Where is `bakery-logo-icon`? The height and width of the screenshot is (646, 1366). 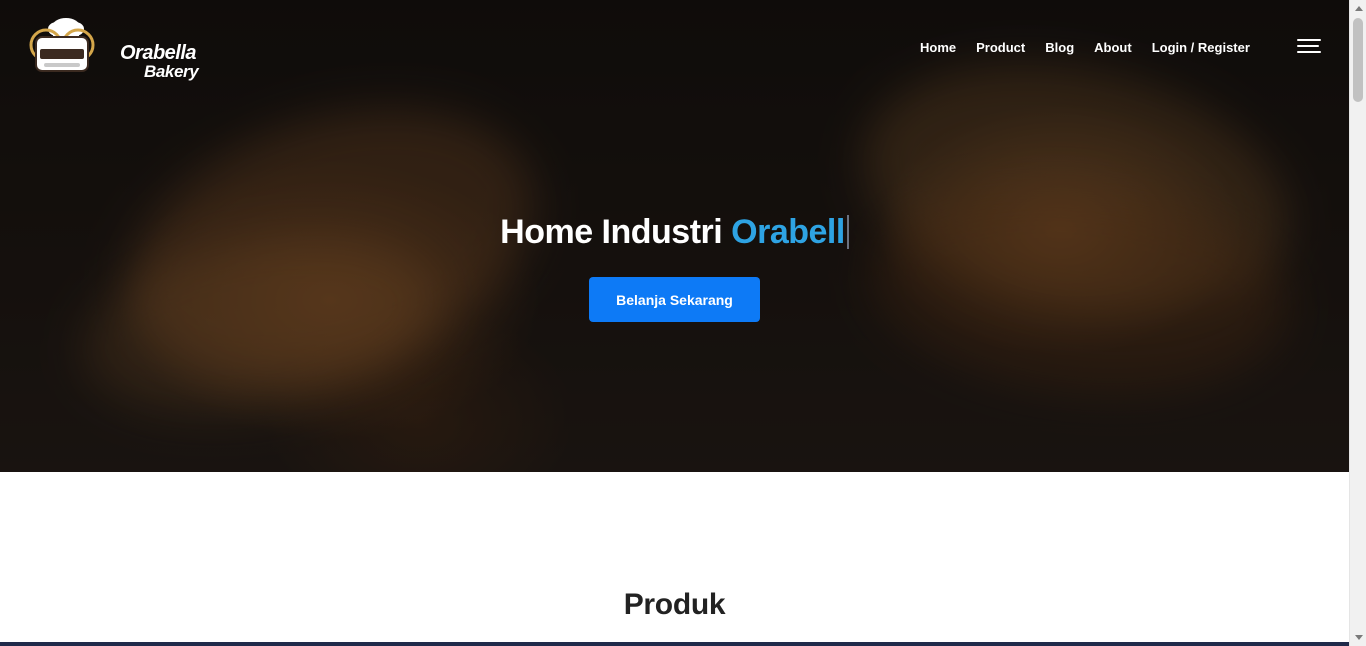 bakery-logo-icon is located at coordinates (62, 45).